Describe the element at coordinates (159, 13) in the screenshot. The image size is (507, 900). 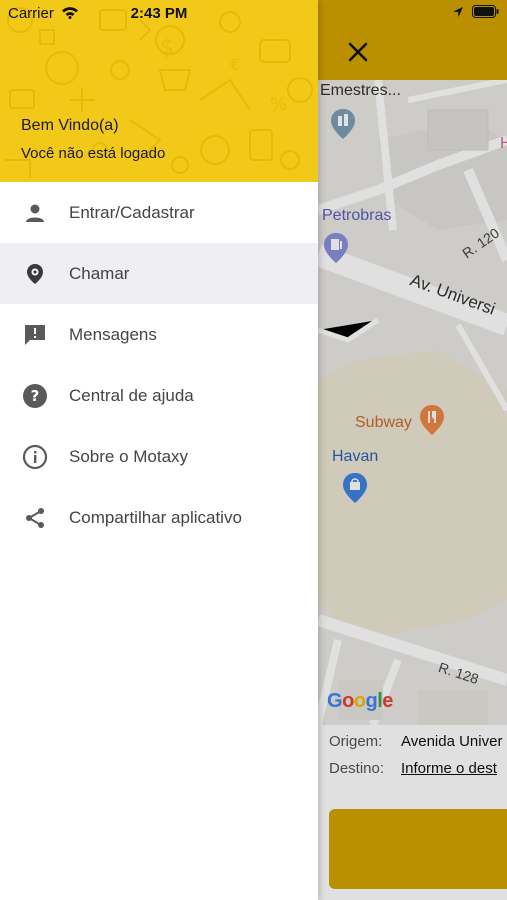
I see `status-time: 2:43 PM` at that location.